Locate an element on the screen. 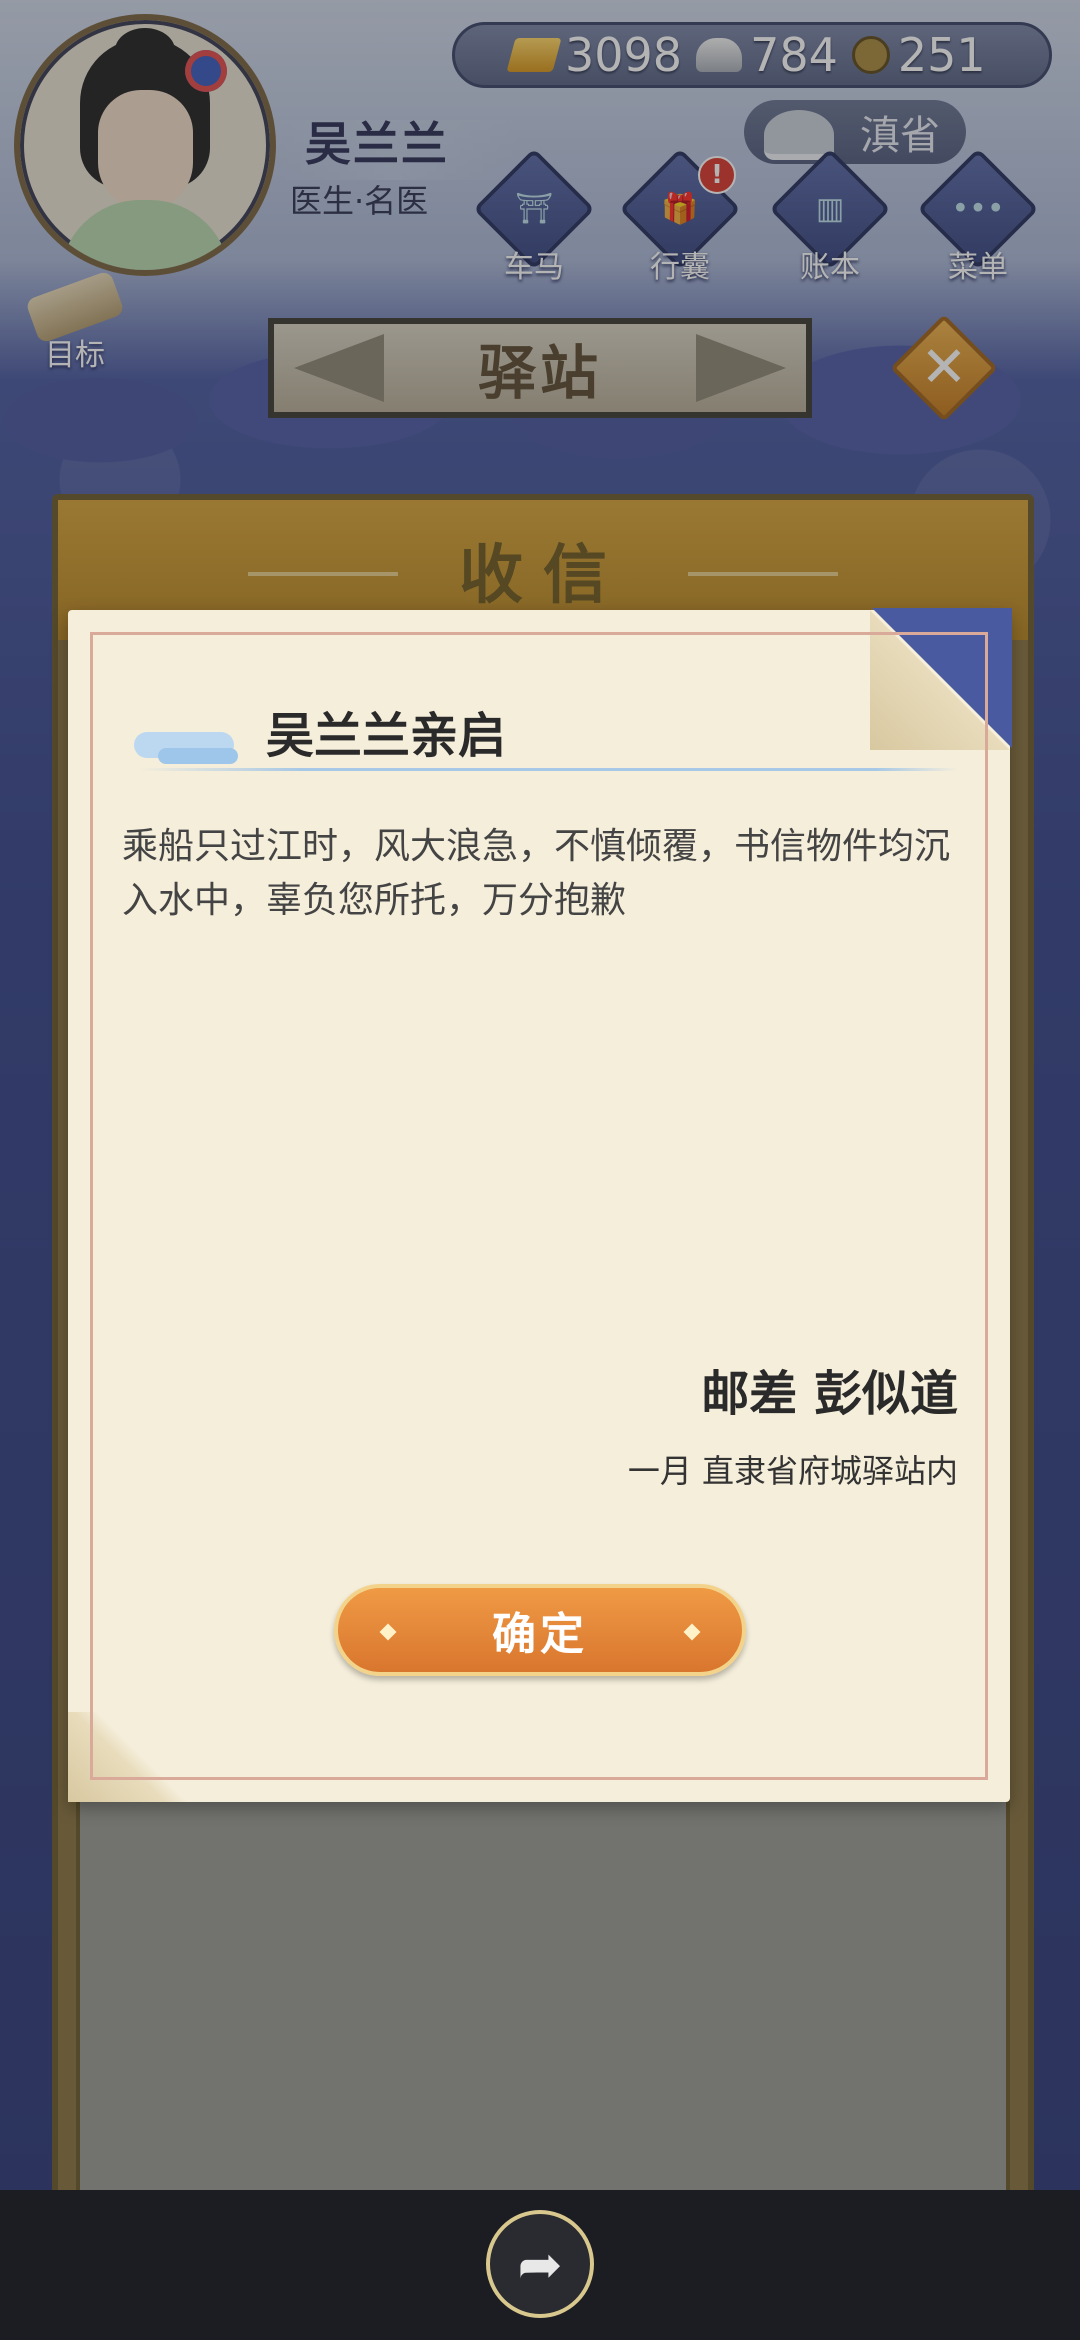  letter-sender: 邮差 彭似道 is located at coordinates (829, 1394).